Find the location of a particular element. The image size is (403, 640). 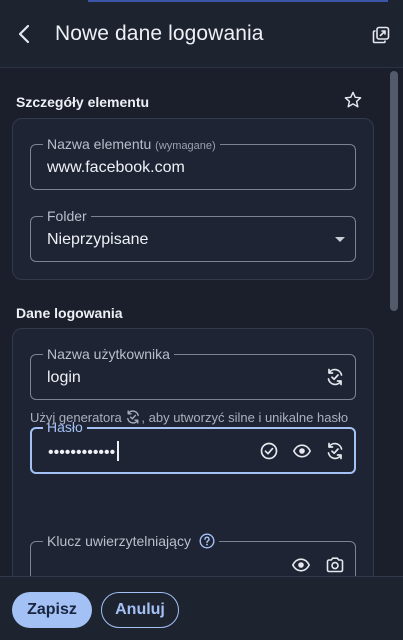

folder-select: Folder Nieprzypisane is located at coordinates (193, 234).